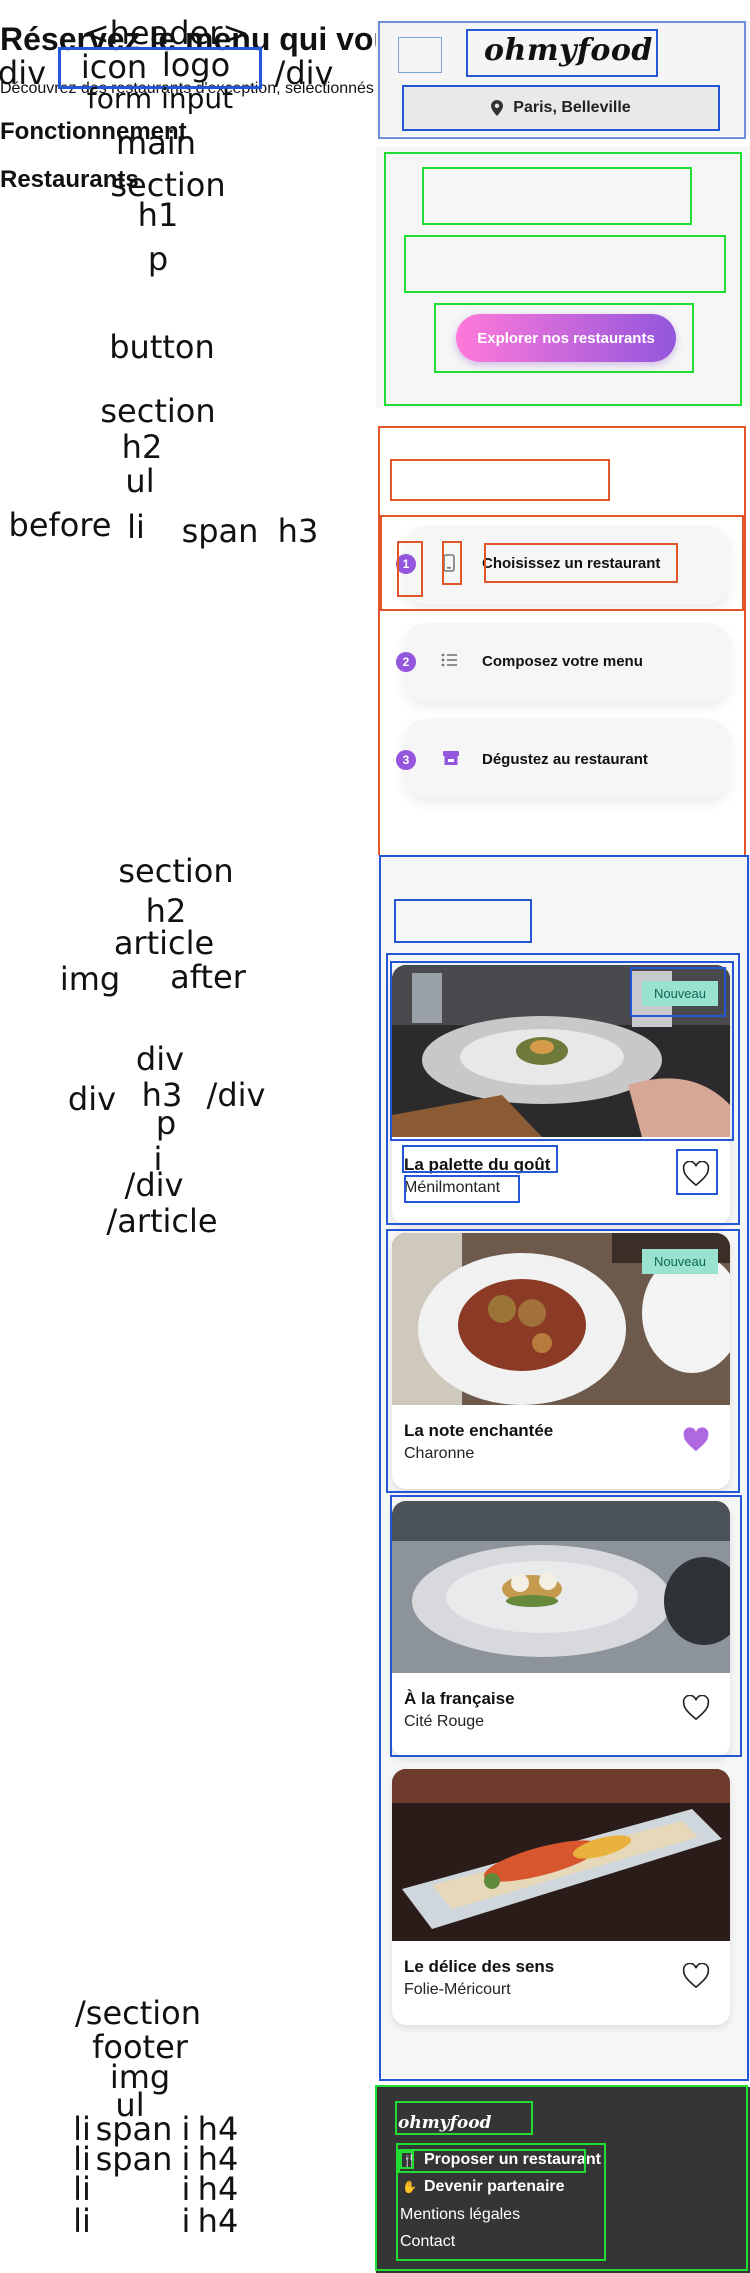 Image resolution: width=750 pixels, height=2273 pixels. I want to click on list-icon, so click(449, 660).